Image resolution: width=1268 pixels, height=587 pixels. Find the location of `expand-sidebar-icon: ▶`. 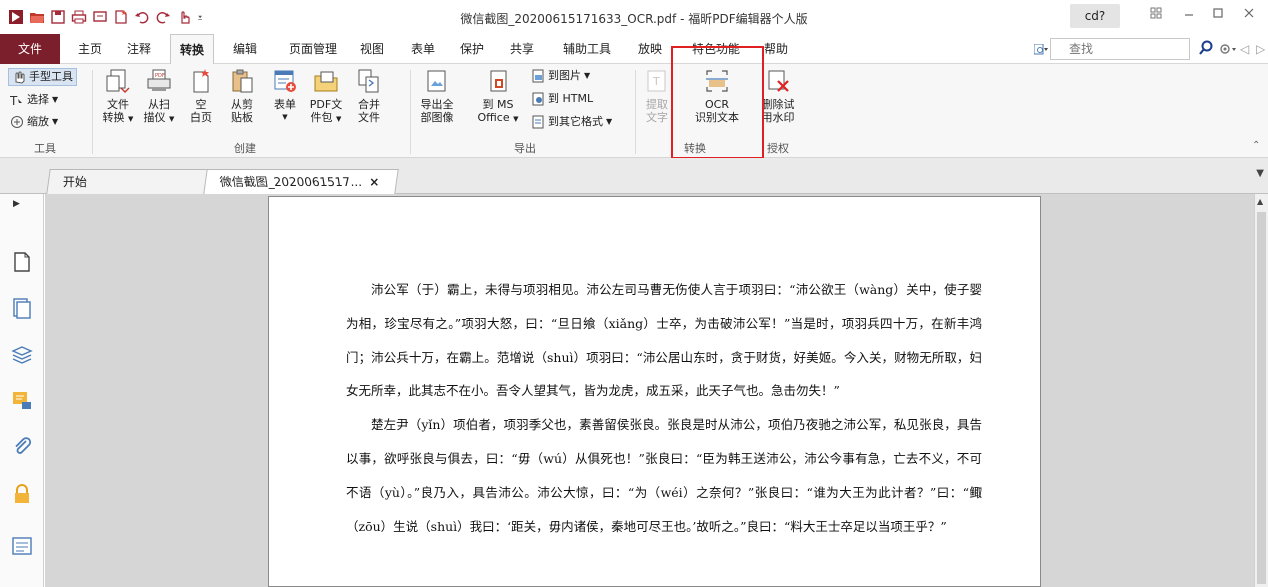

expand-sidebar-icon: ▶ is located at coordinates (16, 204).